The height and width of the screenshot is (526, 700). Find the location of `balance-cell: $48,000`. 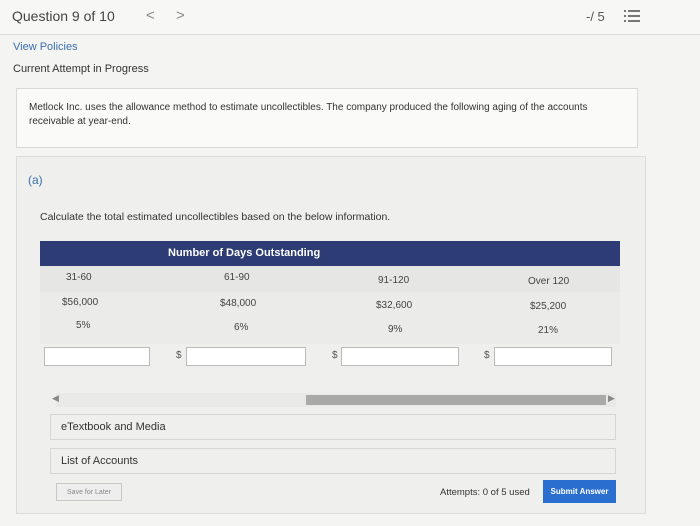

balance-cell: $48,000 is located at coordinates (238, 303).